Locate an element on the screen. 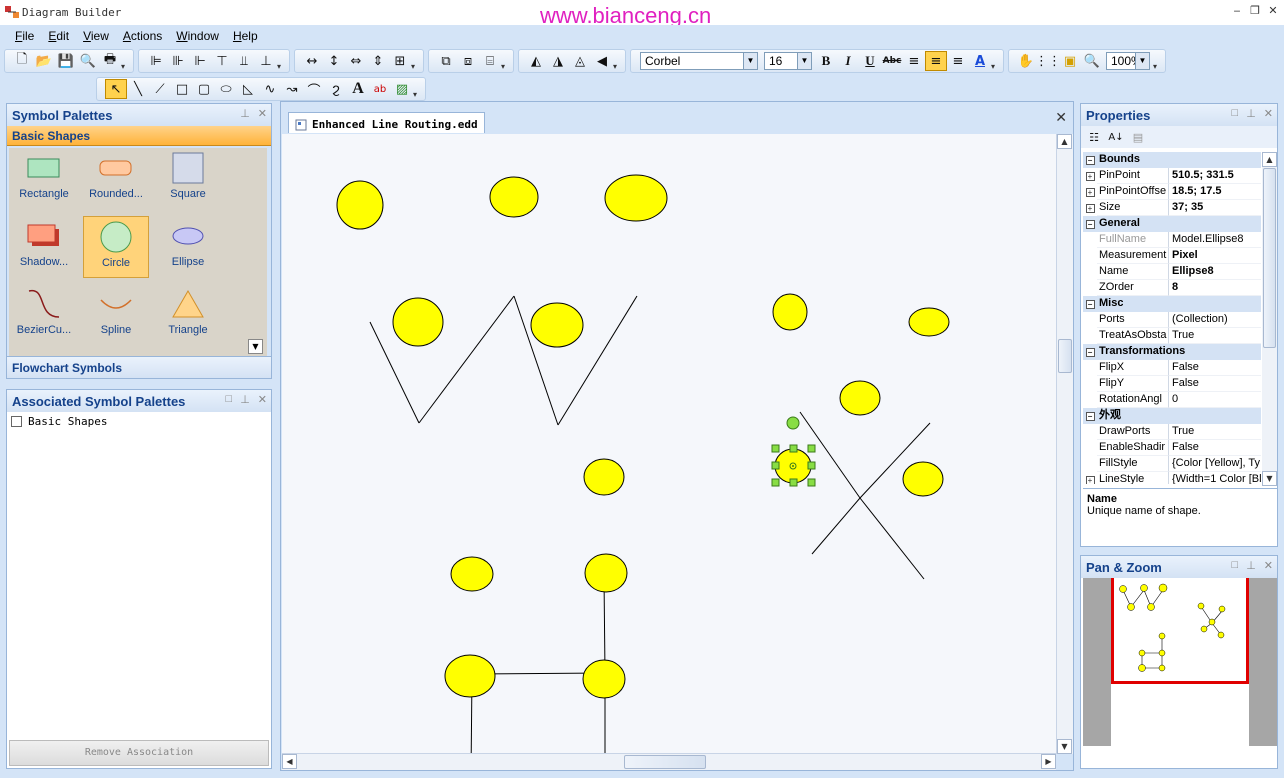 The width and height of the screenshot is (1284, 778). property-value: 18.5; 17.5 is located at coordinates (1215, 192).